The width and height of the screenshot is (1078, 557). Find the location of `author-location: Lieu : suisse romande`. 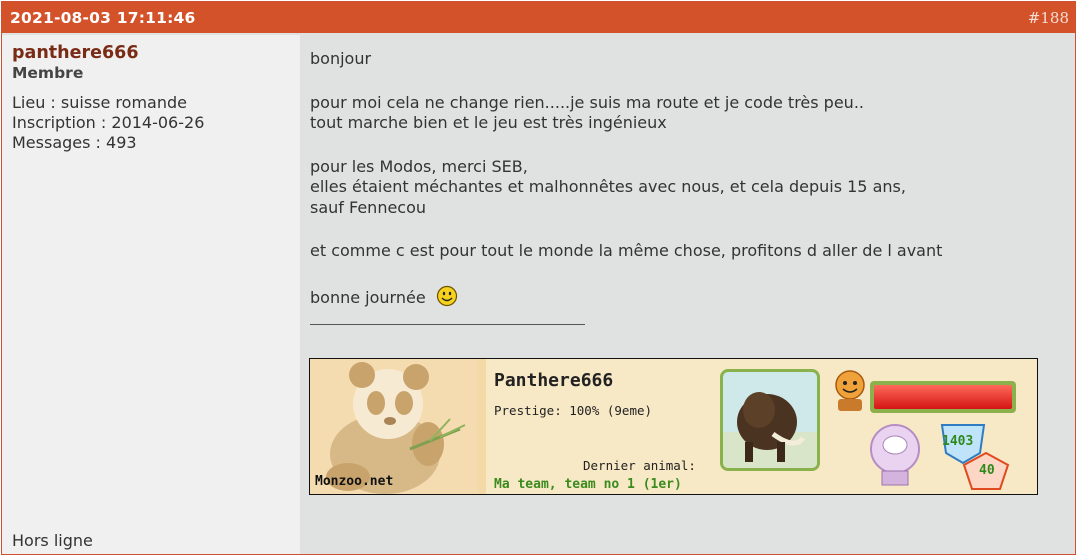

author-location: Lieu : suisse romande is located at coordinates (99, 102).